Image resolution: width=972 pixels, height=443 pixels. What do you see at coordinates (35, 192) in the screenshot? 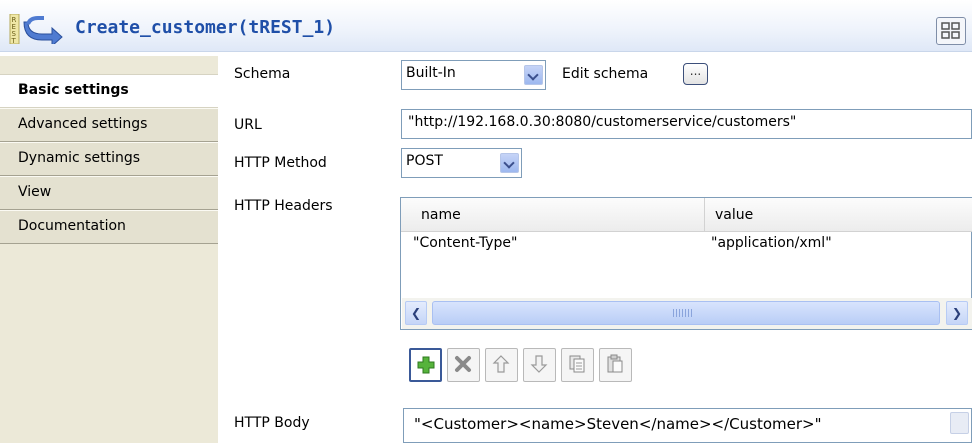
I see `tab-label: View` at bounding box center [35, 192].